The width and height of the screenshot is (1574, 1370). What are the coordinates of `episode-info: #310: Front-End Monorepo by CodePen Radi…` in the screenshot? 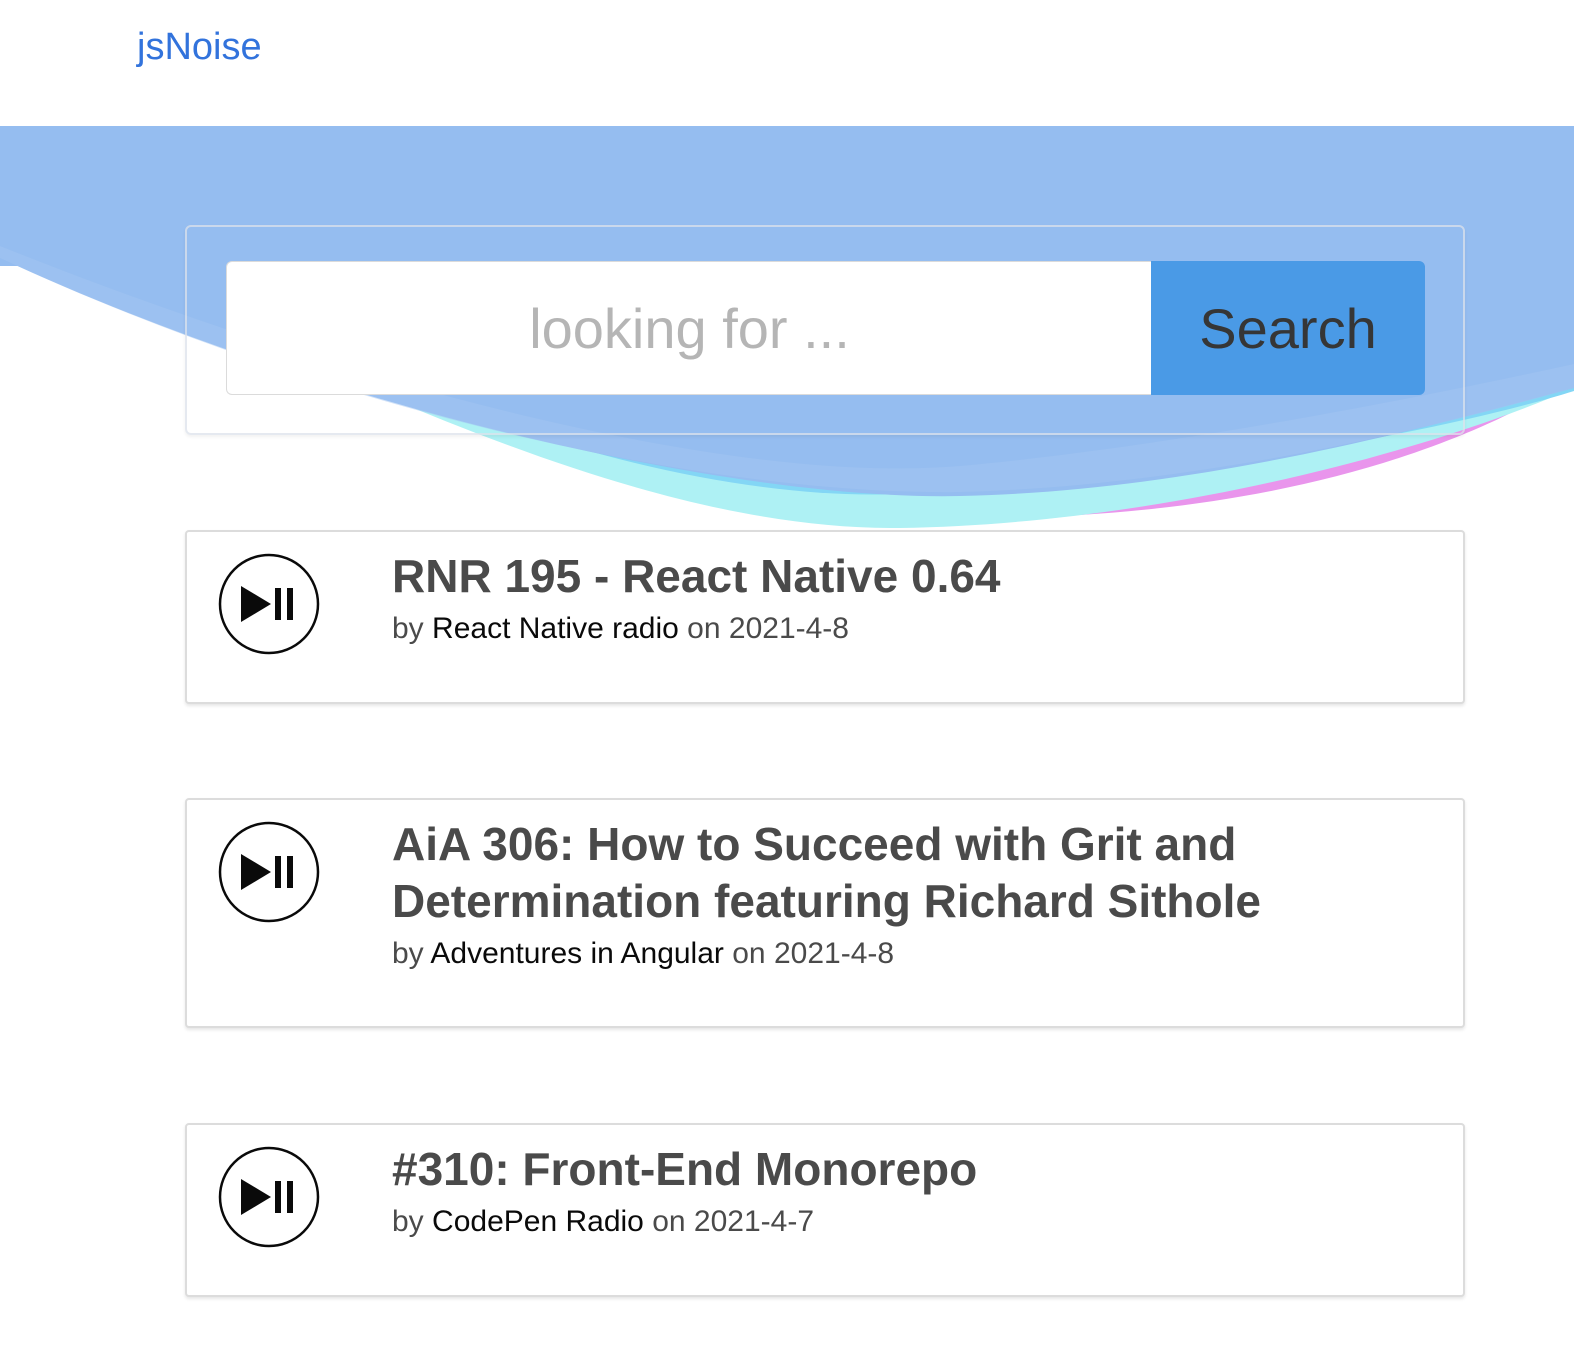 It's located at (907, 1190).